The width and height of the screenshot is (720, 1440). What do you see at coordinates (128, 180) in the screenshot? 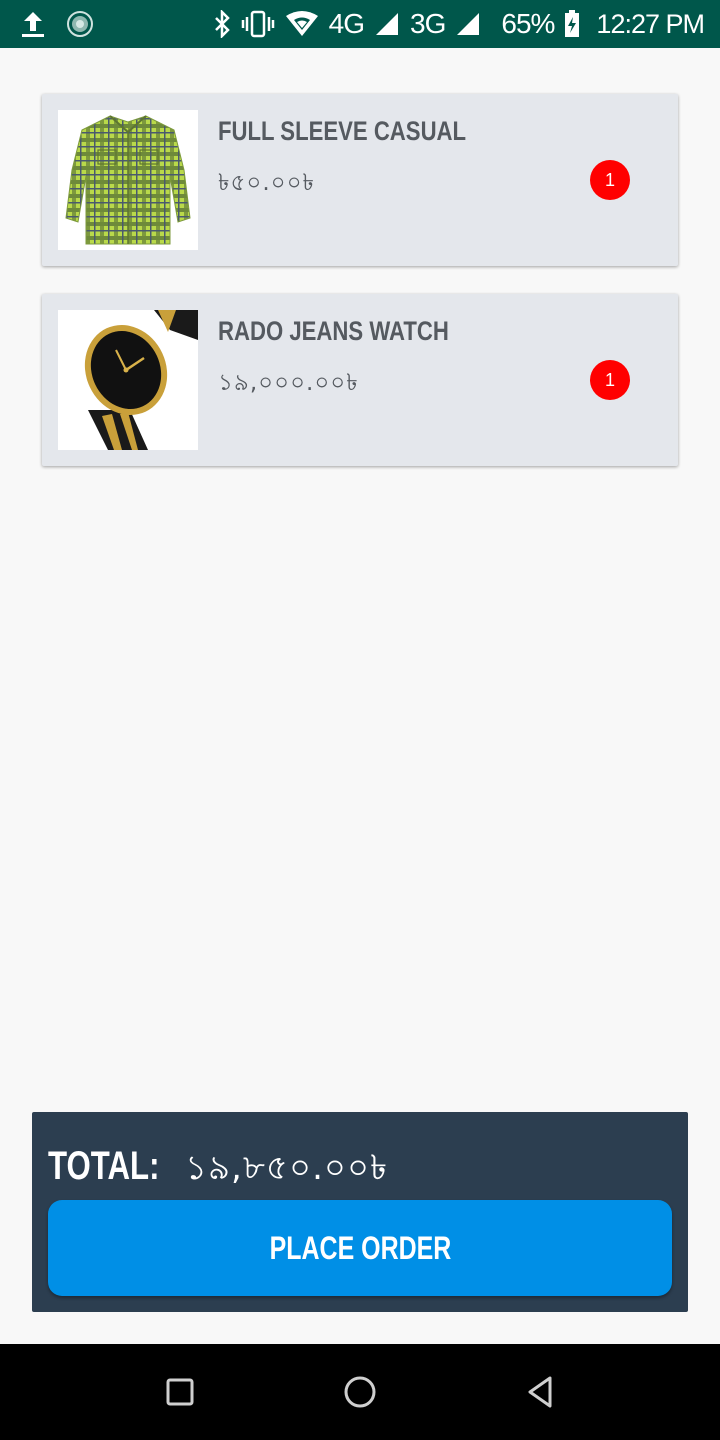
I see `product-image-shirt` at bounding box center [128, 180].